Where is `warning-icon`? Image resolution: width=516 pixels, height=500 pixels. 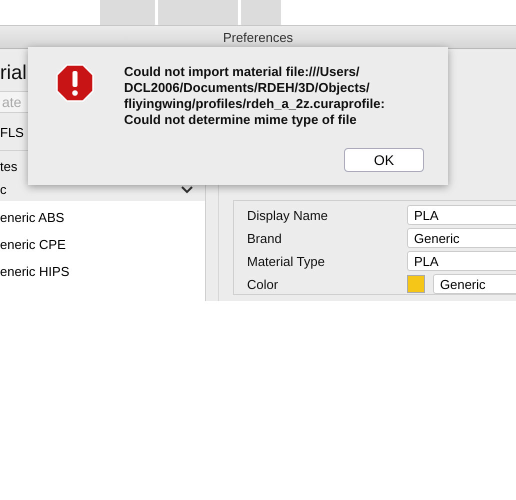
warning-icon is located at coordinates (75, 83).